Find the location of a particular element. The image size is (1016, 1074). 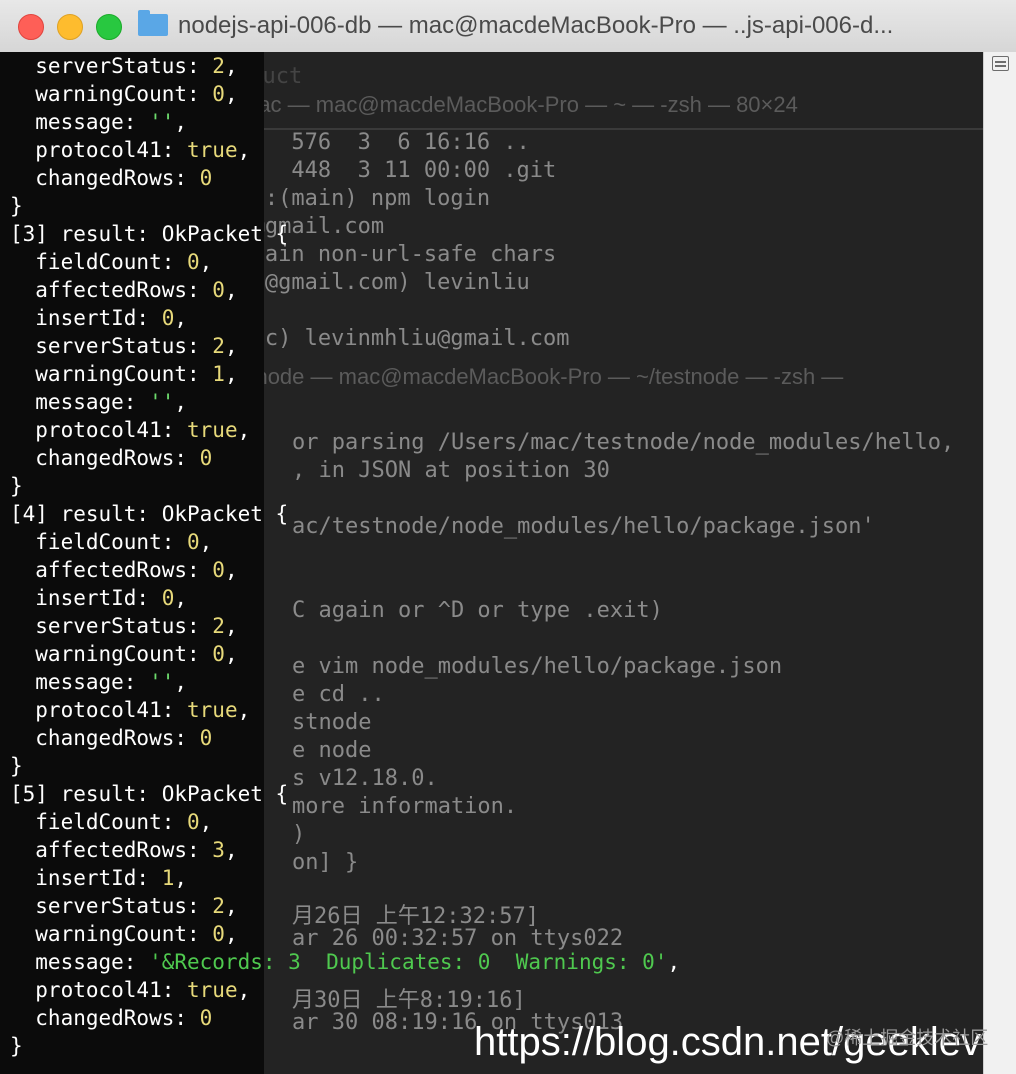

background-line: , in JSON at position 30 is located at coordinates (451, 470).